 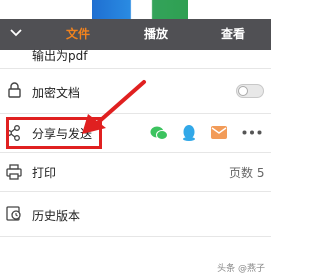 I want to click on email-icon, so click(x=219, y=132).